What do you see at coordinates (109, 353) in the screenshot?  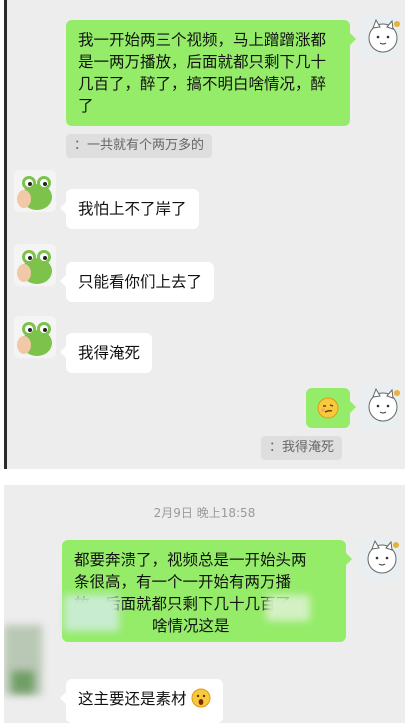 I see `message-text: 我得淹死` at bounding box center [109, 353].